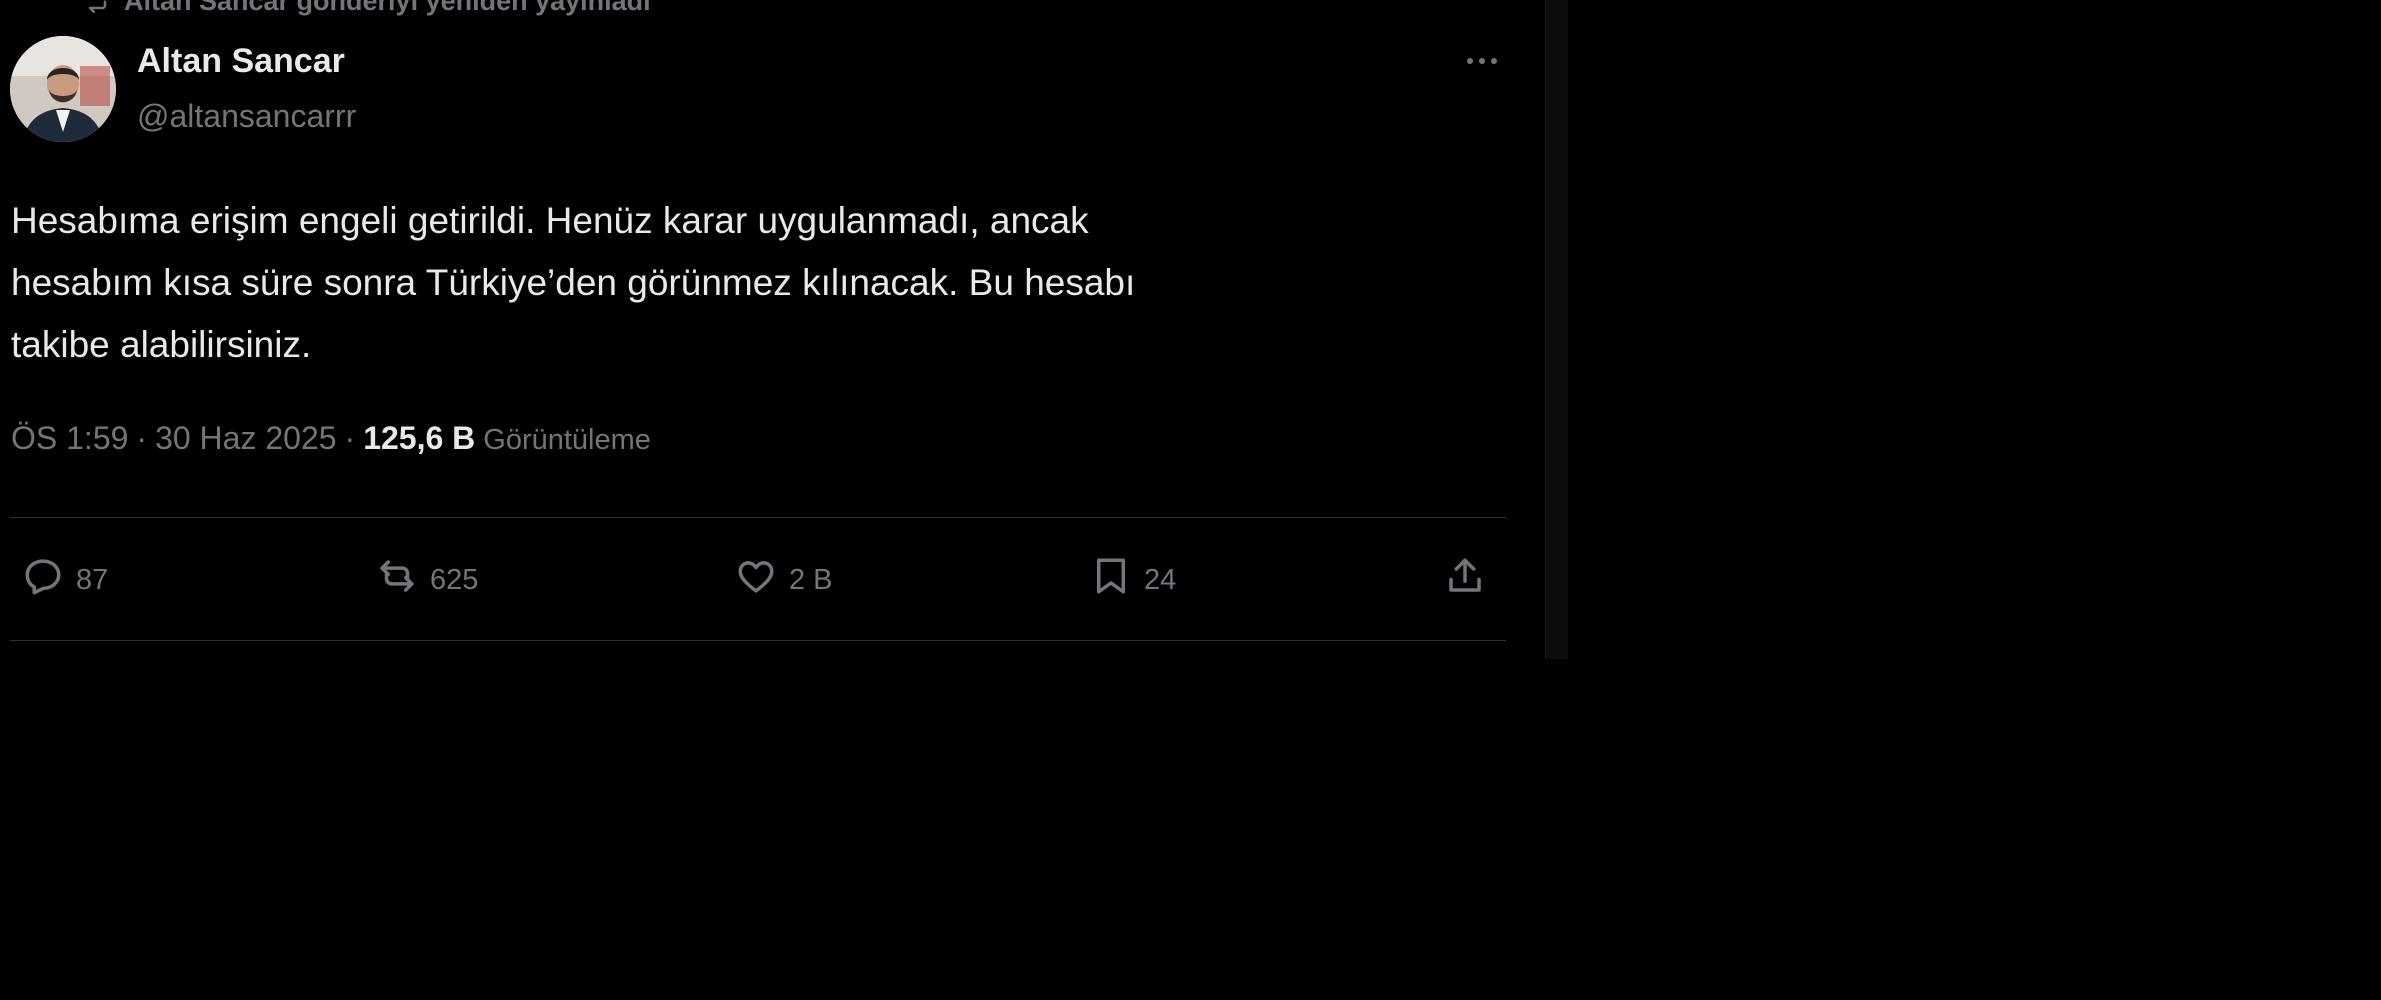 The image size is (2381, 1000). Describe the element at coordinates (1111, 580) in the screenshot. I see `bookmark-icon` at that location.